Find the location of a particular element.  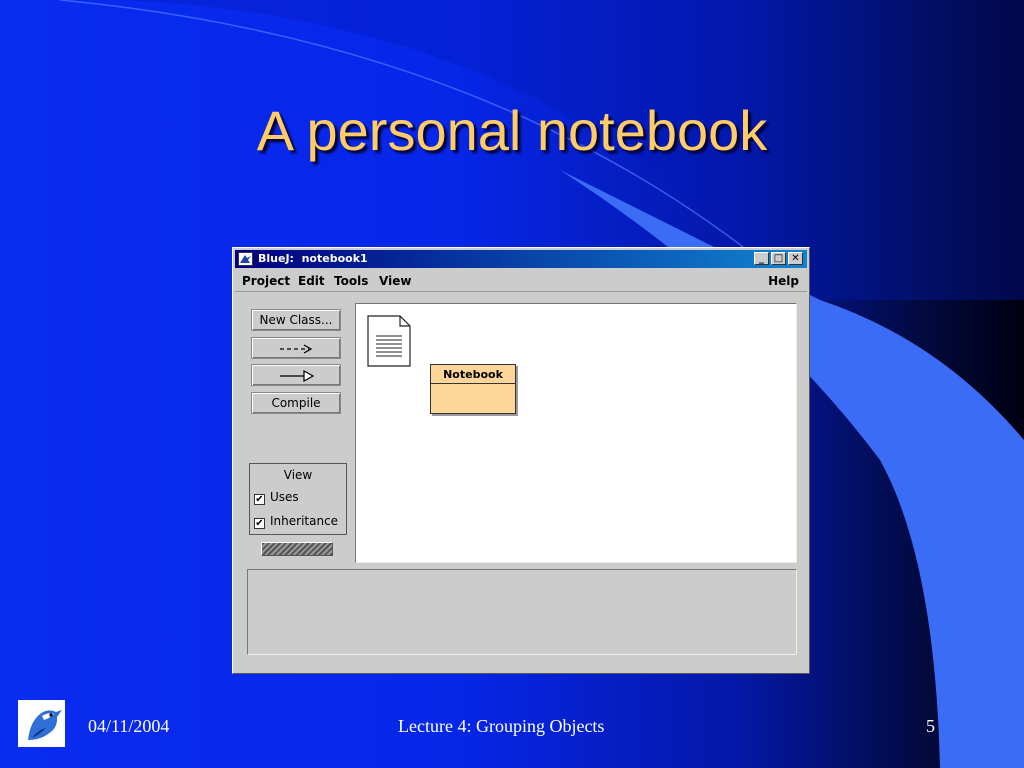

menu-project: Project is located at coordinates (266, 281).